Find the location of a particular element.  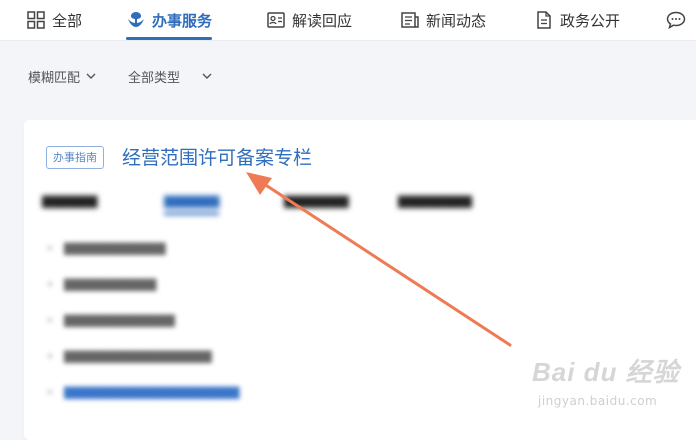

watermark-site: jingyan.baidu.com is located at coordinates (598, 401).